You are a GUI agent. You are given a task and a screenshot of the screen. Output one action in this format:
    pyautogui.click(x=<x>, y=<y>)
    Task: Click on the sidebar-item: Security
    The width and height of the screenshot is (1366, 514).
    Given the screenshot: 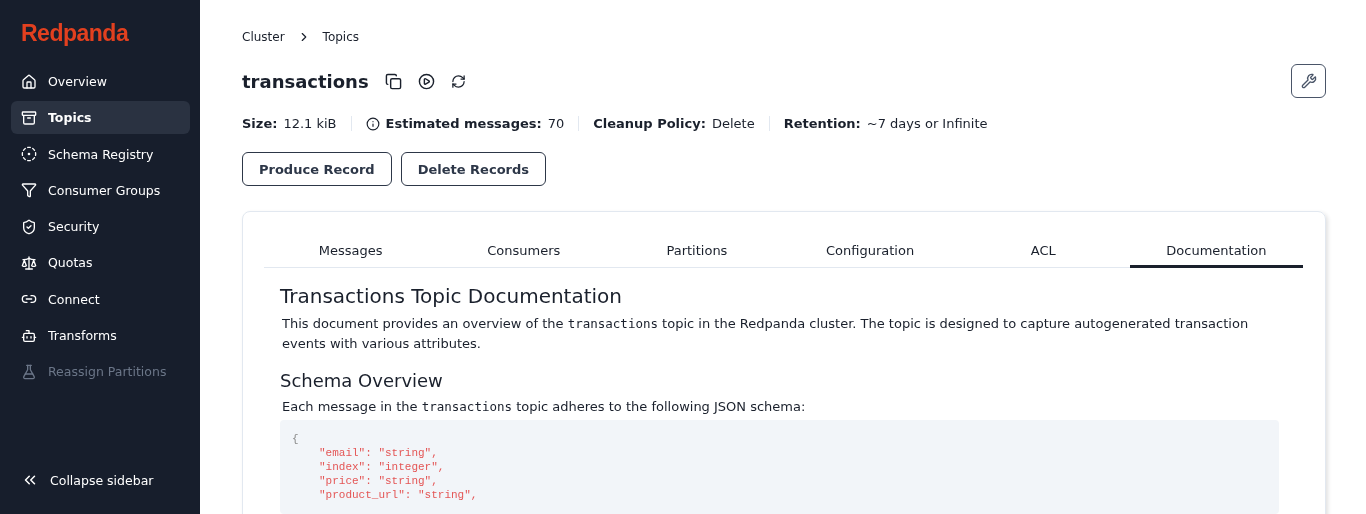 What is the action you would take?
    pyautogui.click(x=100, y=227)
    